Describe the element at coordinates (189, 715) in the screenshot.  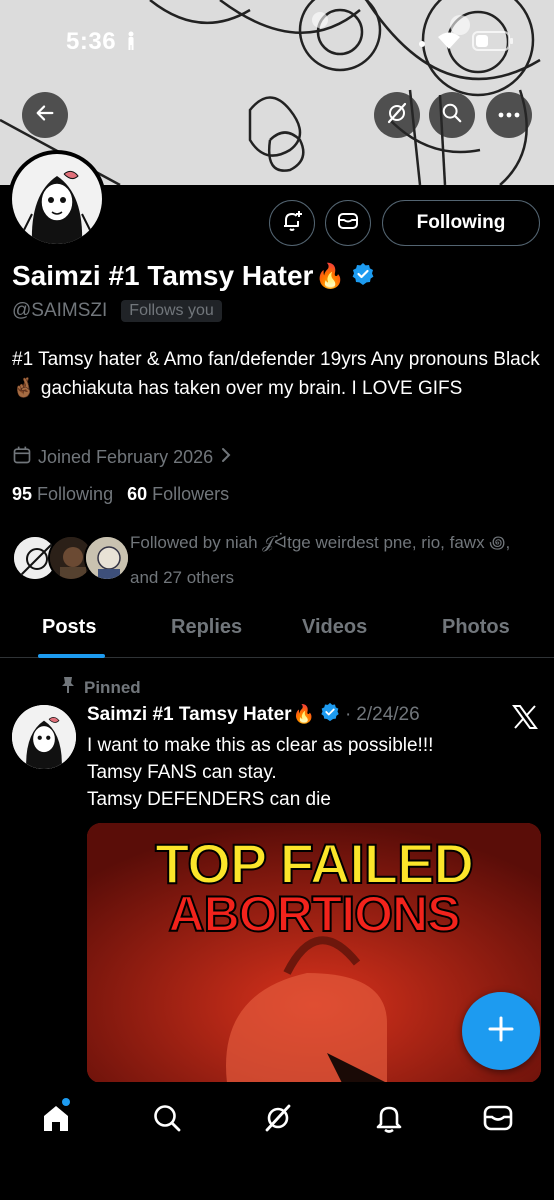
I see `post-author-name: Saimzi #1 Tamsy Hater` at that location.